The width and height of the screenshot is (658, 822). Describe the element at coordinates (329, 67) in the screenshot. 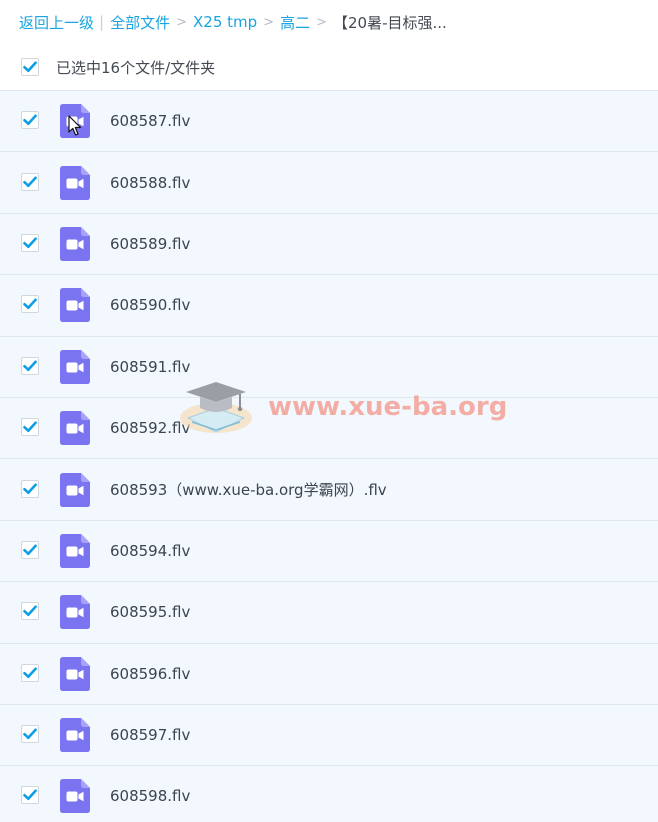

I see `selection-header: 已选中16个文件/文件夹` at that location.